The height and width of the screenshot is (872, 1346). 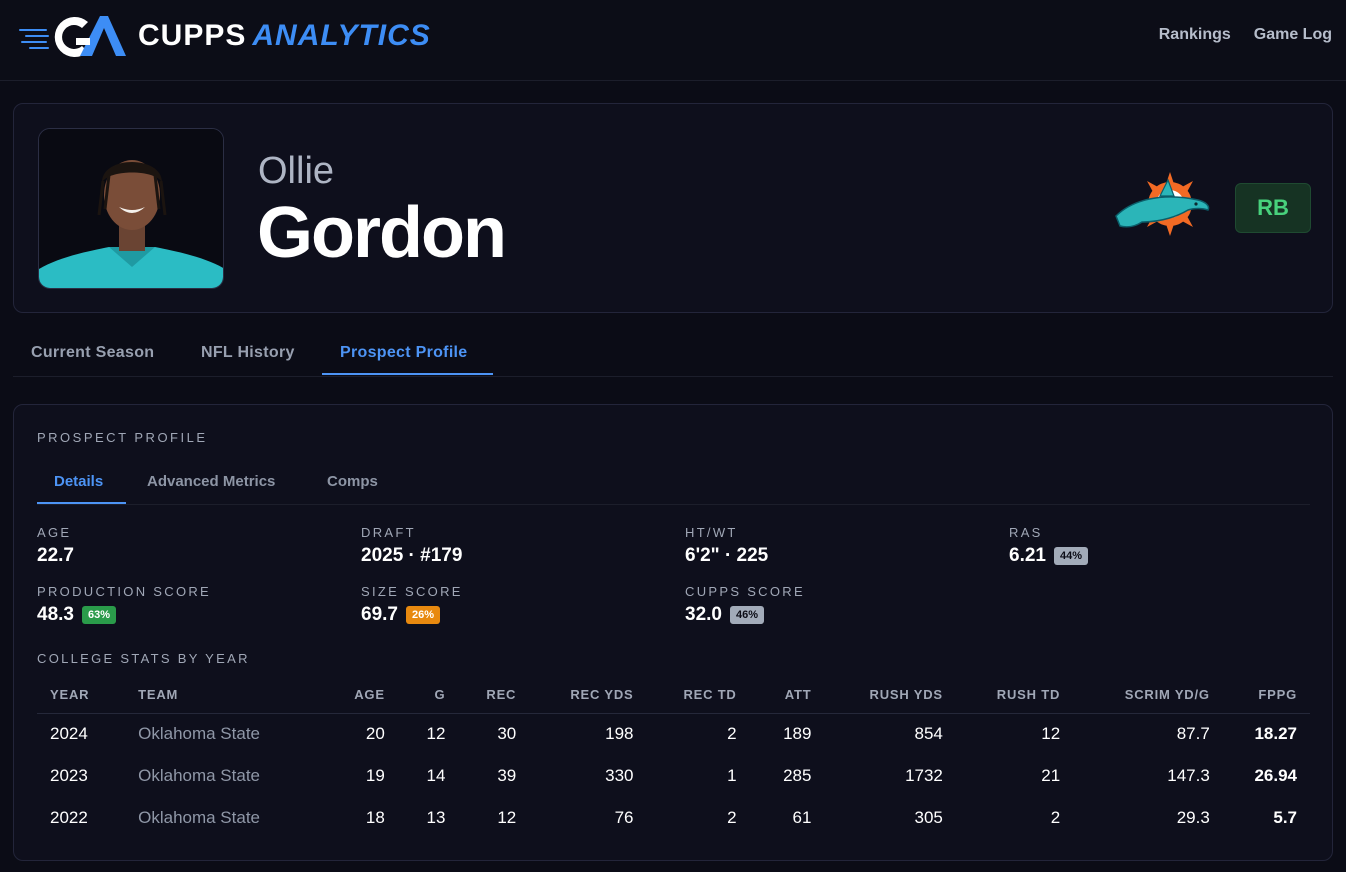 What do you see at coordinates (745, 604) in the screenshot?
I see `stat-cupps-score: CUPPS SCORE 32.0 46%` at bounding box center [745, 604].